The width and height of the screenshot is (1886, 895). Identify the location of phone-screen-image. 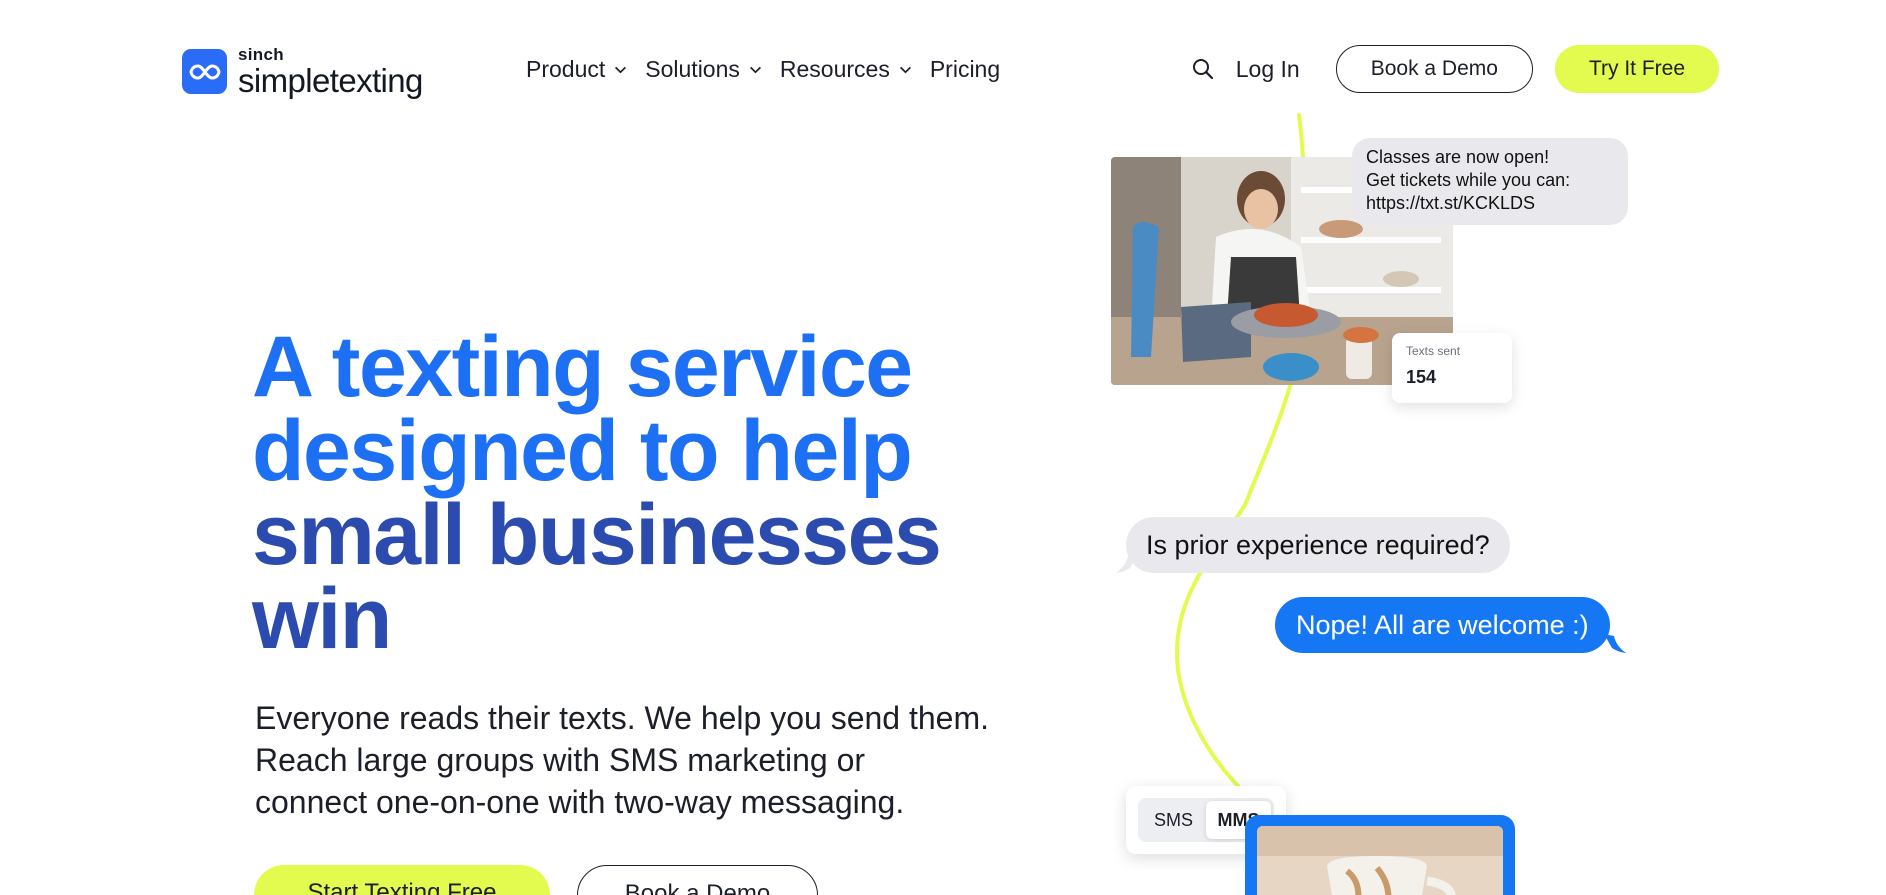
(1380, 860).